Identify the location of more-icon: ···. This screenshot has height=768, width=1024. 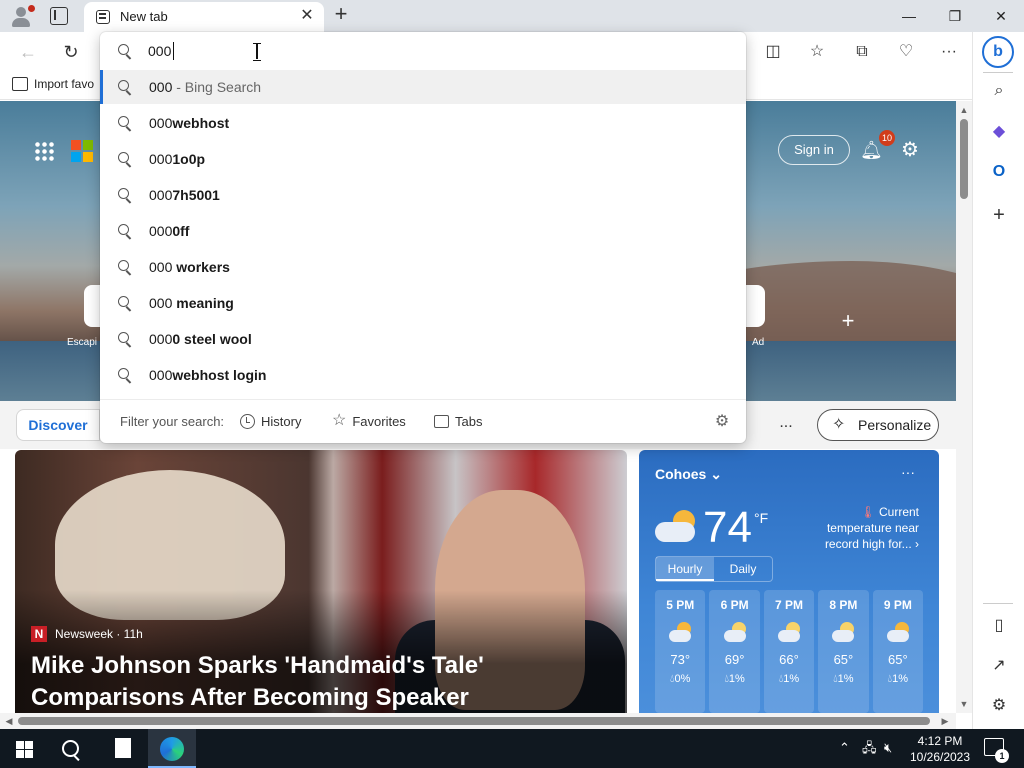
(949, 52).